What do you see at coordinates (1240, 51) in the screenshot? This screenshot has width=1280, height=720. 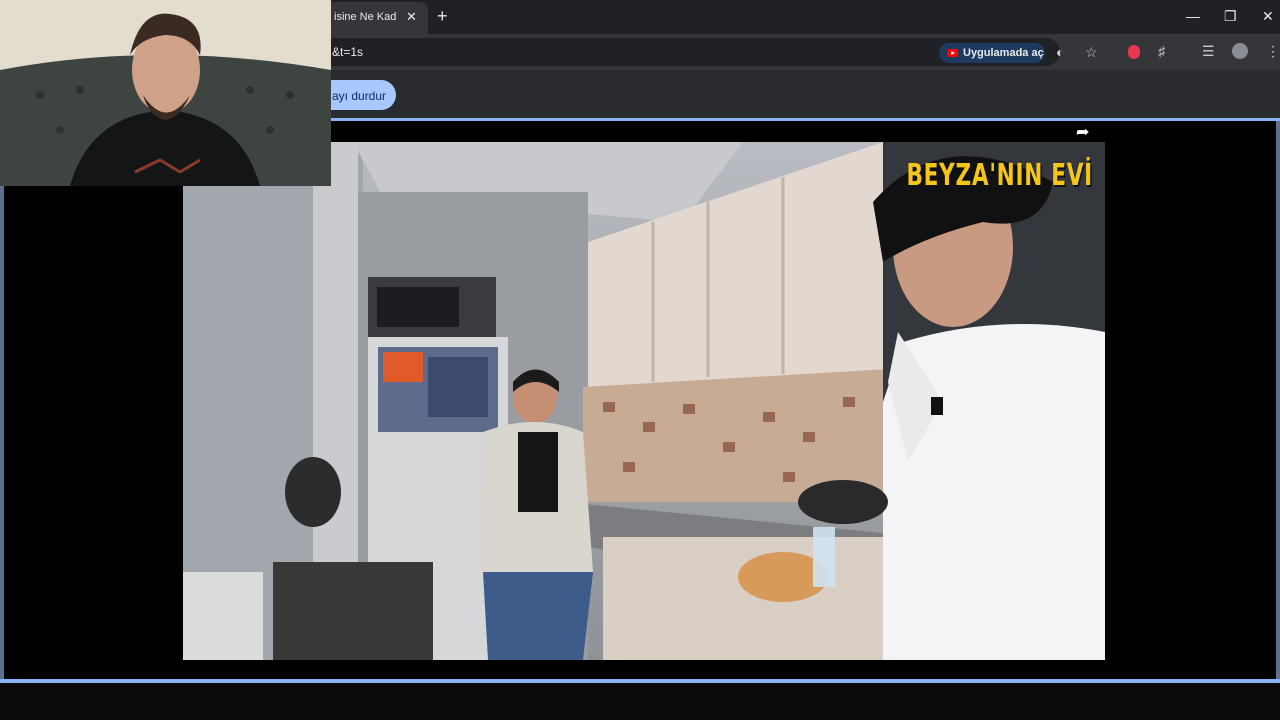 I see `avatar` at bounding box center [1240, 51].